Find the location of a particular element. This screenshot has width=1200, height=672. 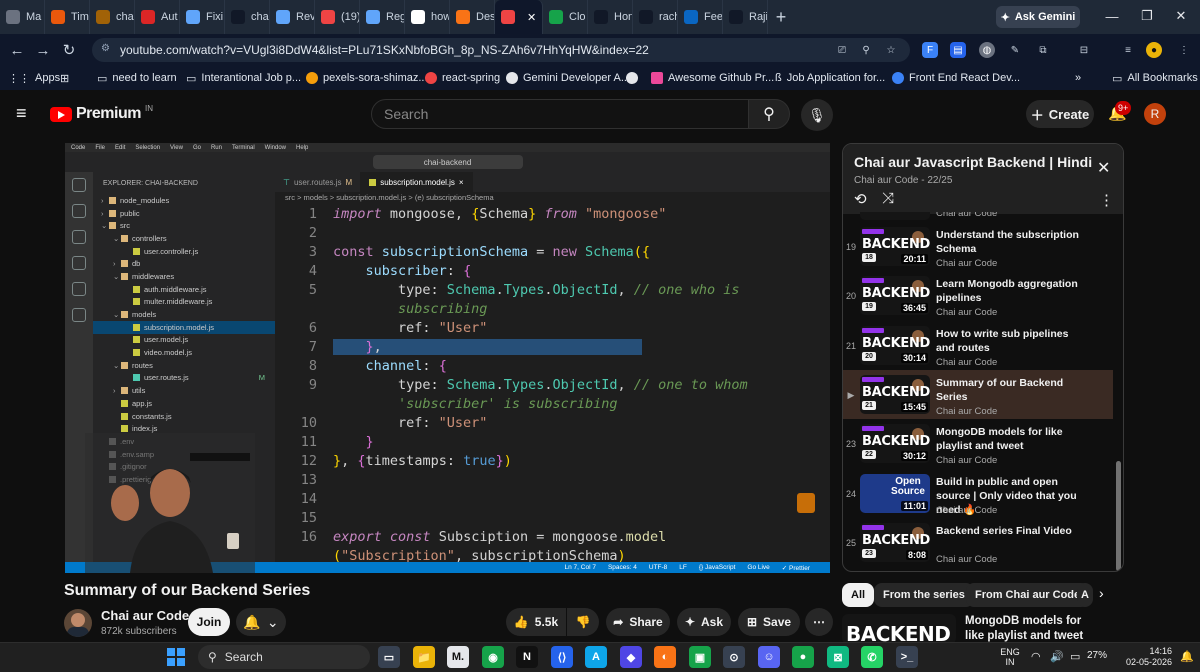

bookmark-github is located at coordinates (632, 78).